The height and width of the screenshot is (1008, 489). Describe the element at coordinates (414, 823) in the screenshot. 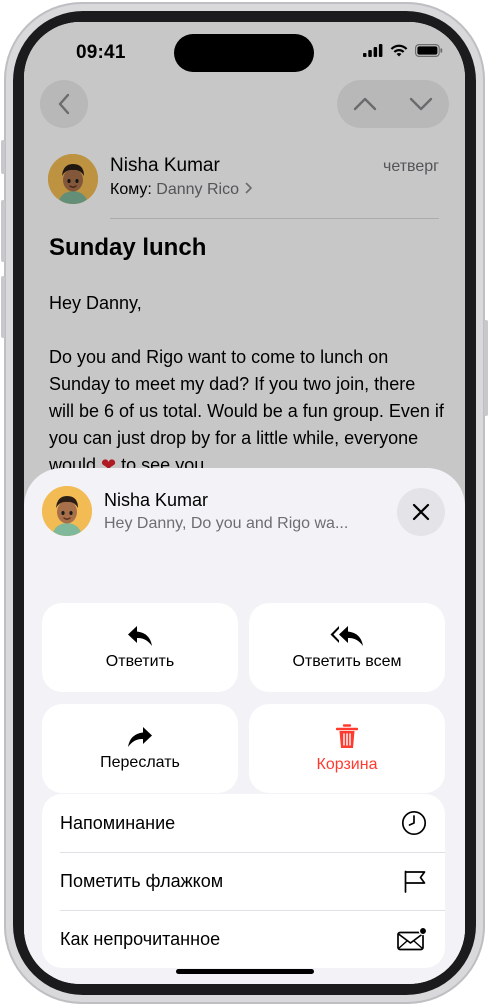

I see `clock-icon` at that location.